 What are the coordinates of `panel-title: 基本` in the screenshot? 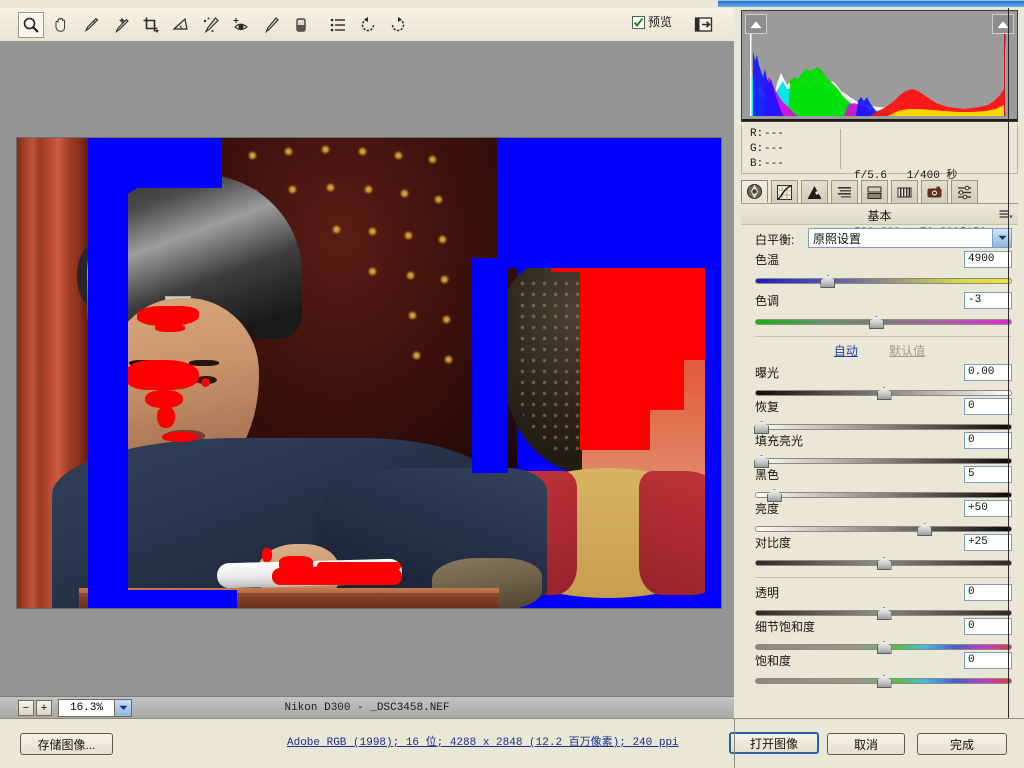 It's located at (879, 216).